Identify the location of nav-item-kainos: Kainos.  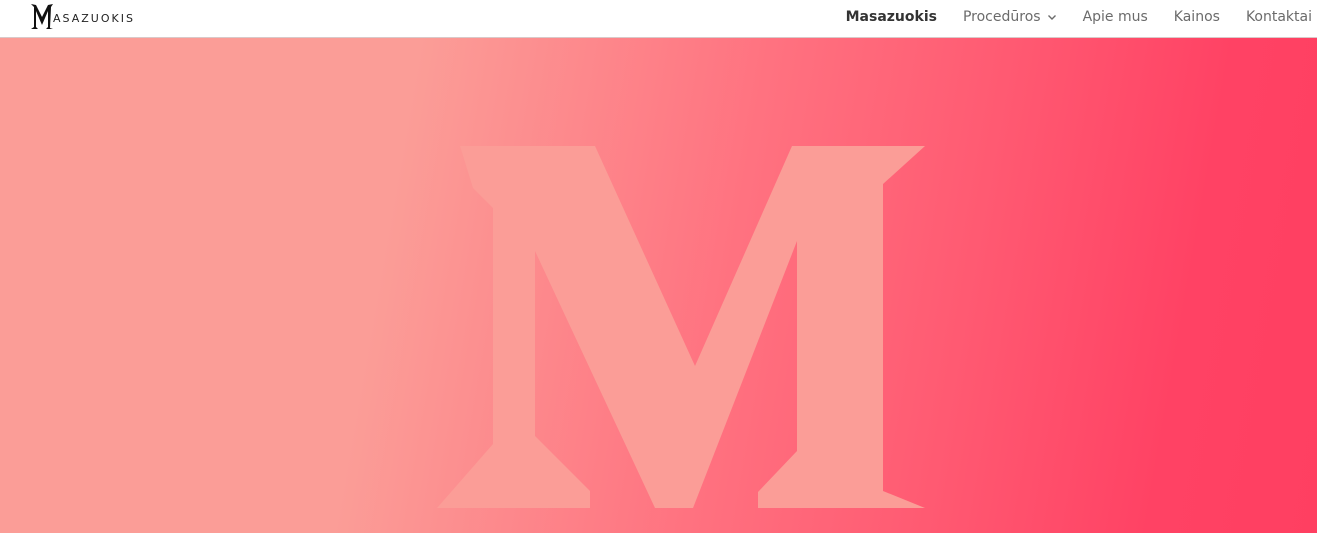
(1197, 17).